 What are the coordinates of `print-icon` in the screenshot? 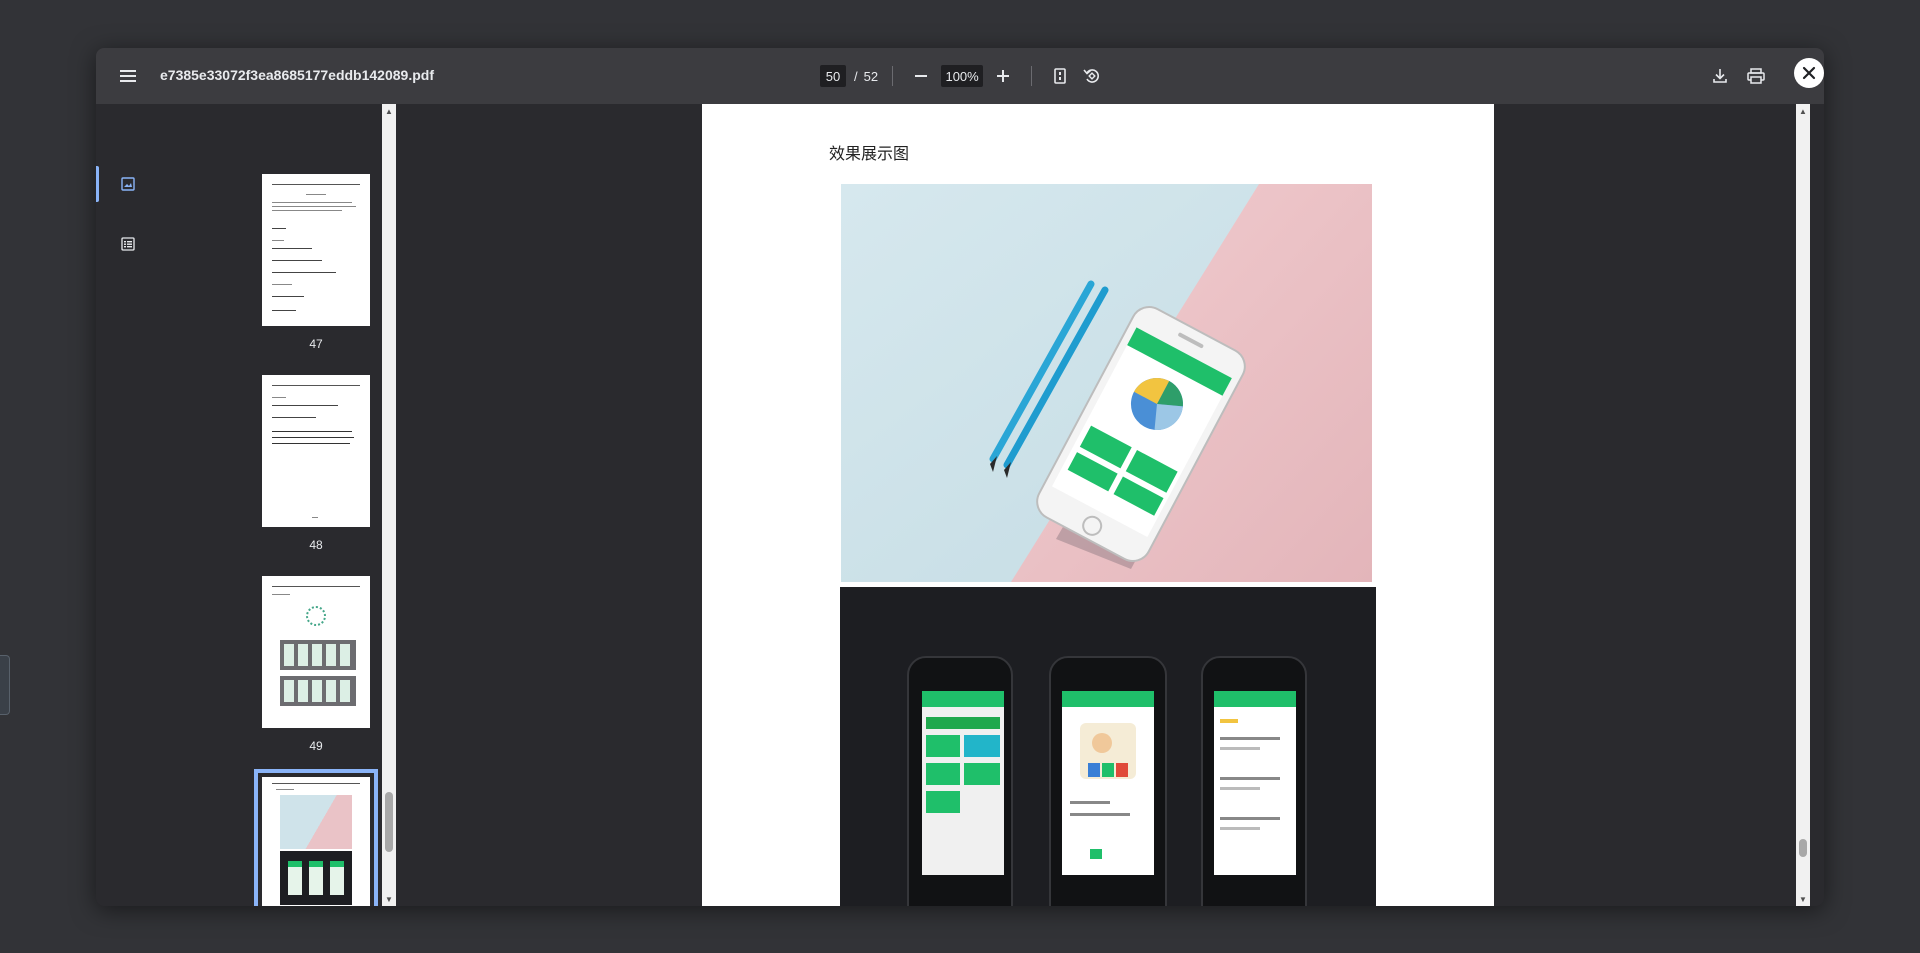 It's located at (1756, 76).